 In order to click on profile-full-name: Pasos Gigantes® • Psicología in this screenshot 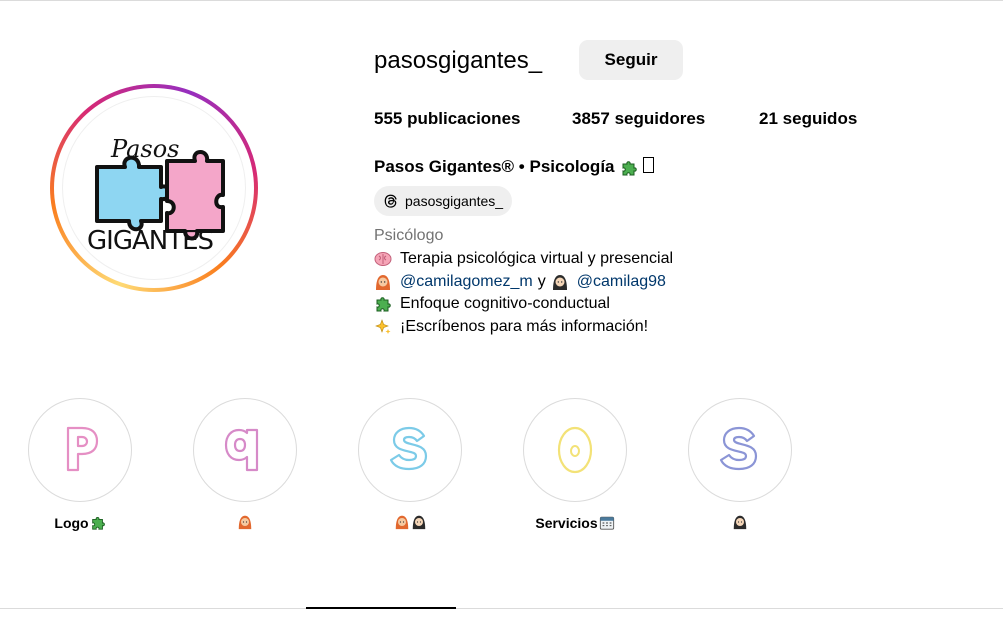, I will do `click(514, 167)`.